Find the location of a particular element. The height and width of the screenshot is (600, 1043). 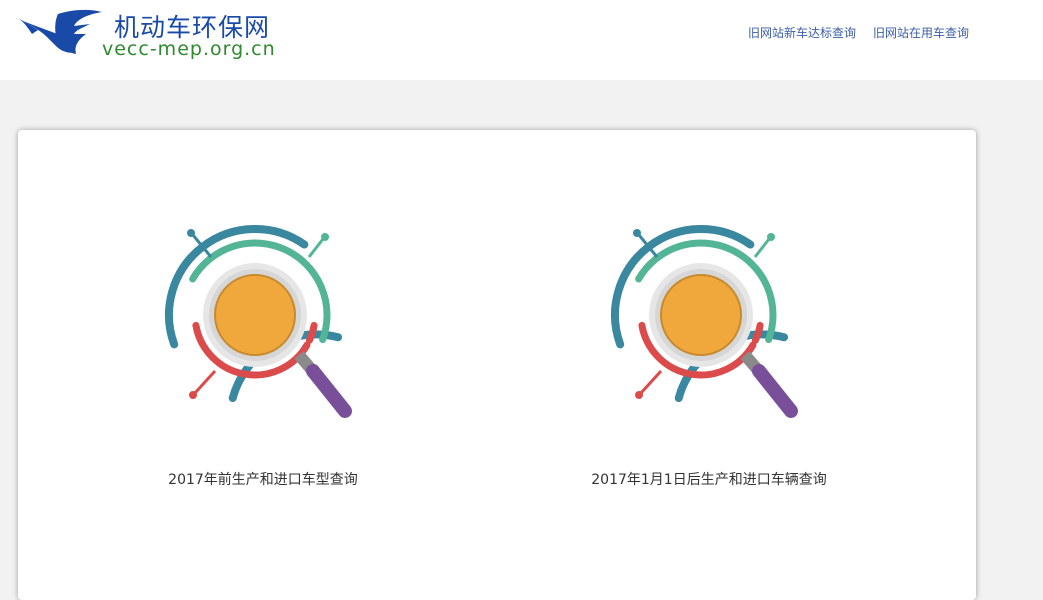

site-domain: vecc-mep.org.cn is located at coordinates (189, 49).